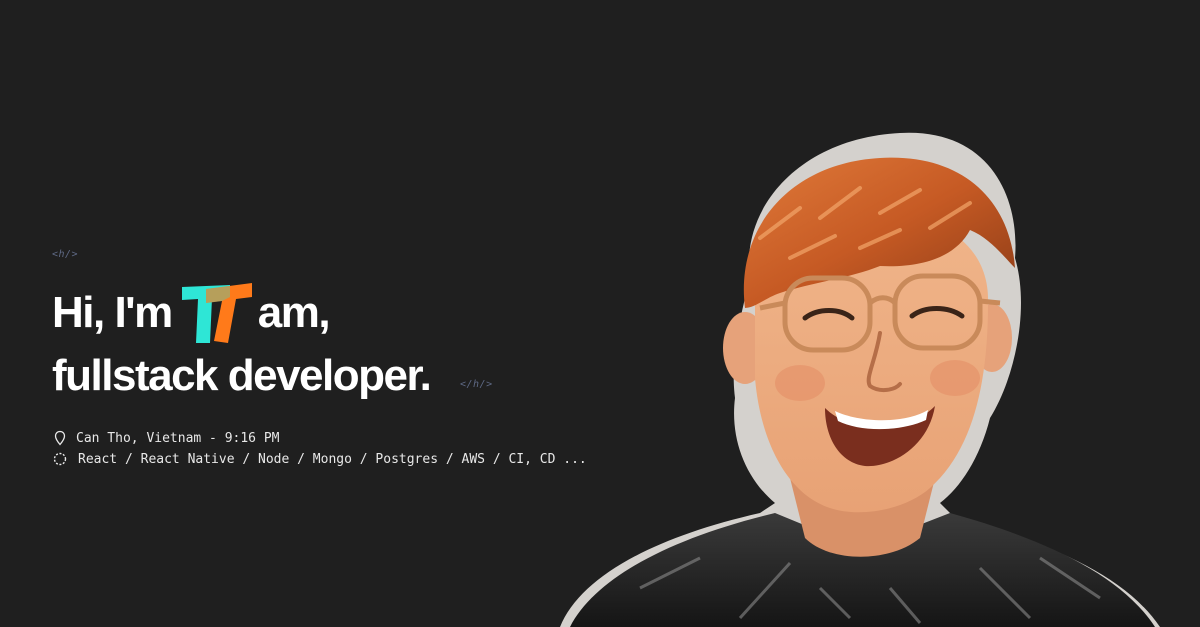  What do you see at coordinates (242, 375) in the screenshot?
I see `role-headline: fullstack developer.` at bounding box center [242, 375].